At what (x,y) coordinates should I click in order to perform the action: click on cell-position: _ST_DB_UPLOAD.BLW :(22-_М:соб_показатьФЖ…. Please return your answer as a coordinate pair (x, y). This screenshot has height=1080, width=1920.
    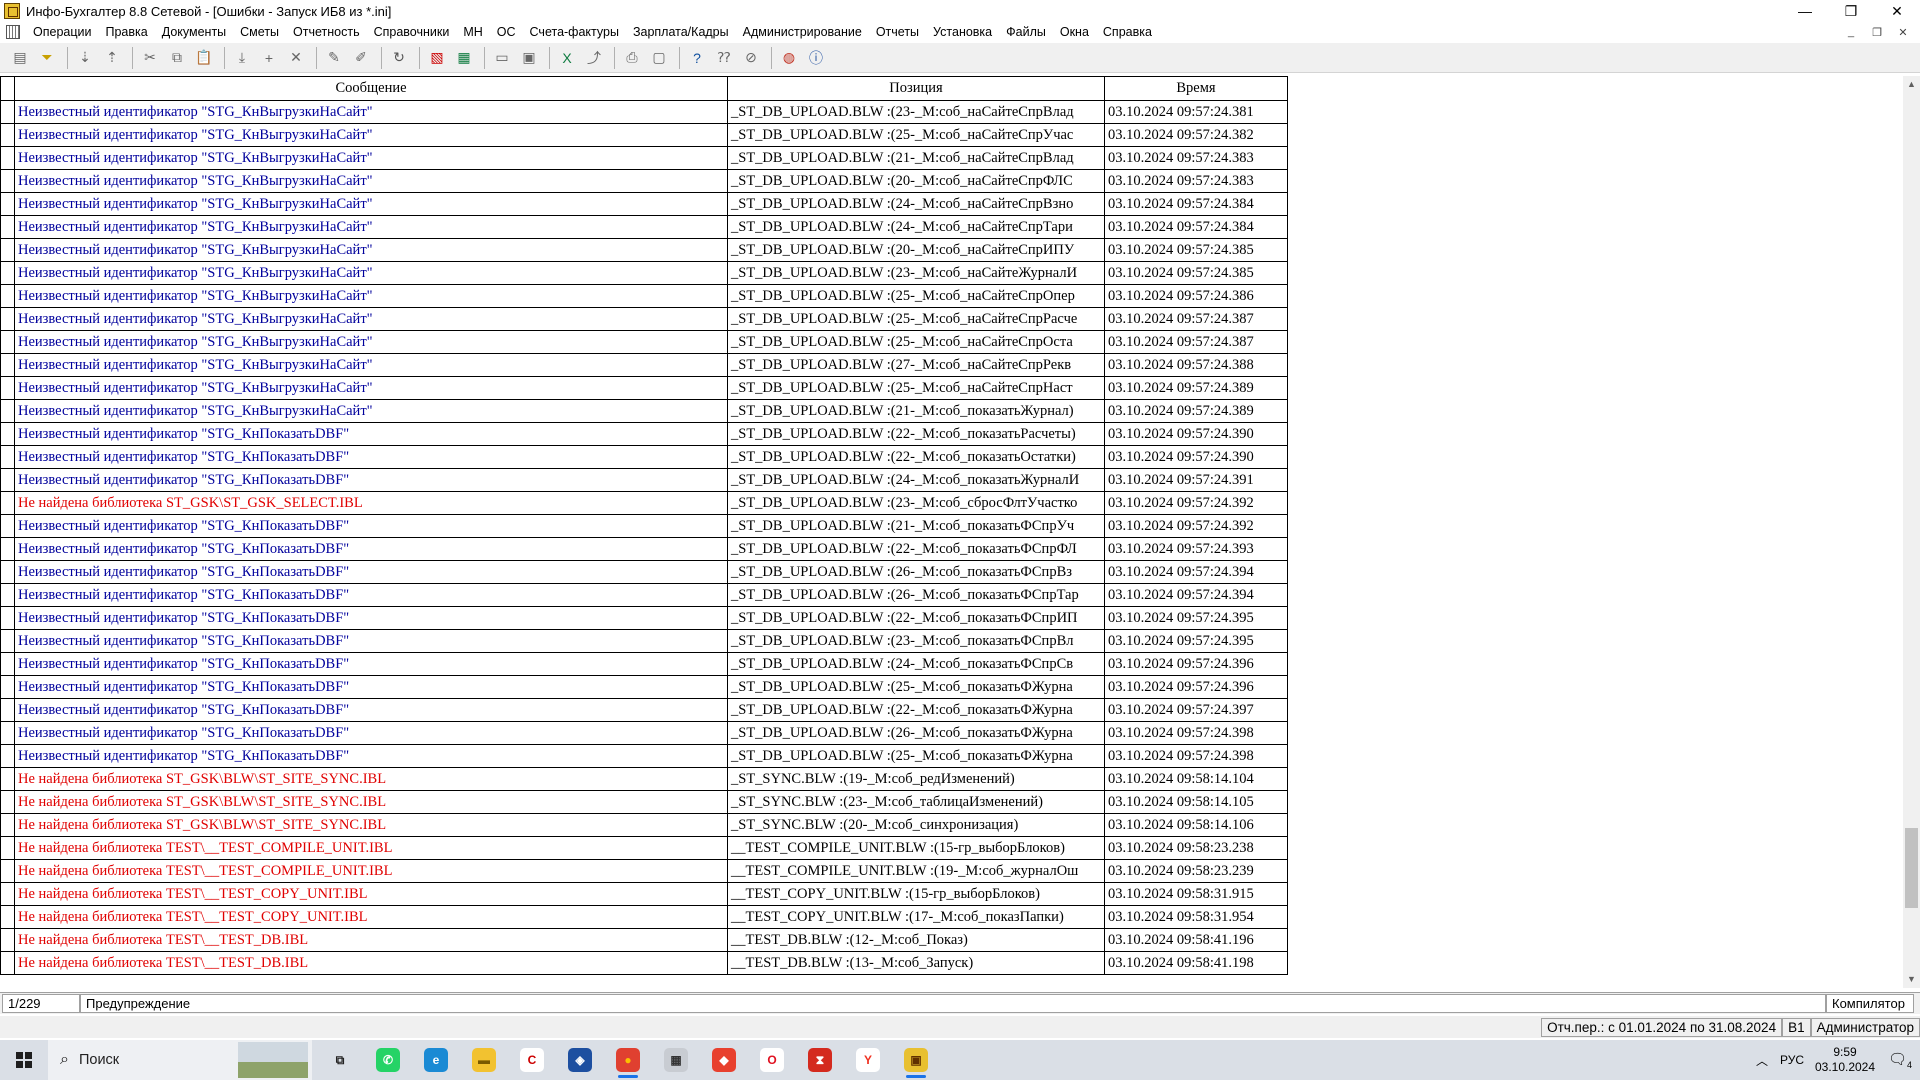
    Looking at the image, I should click on (916, 710).